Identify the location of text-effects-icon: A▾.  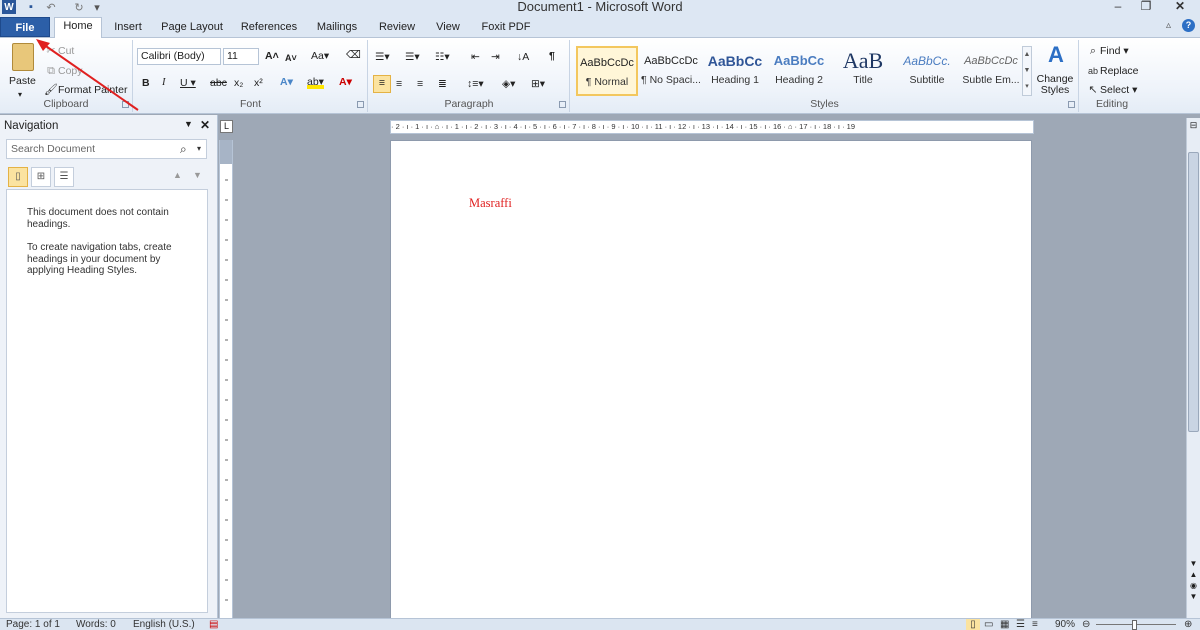
(286, 82).